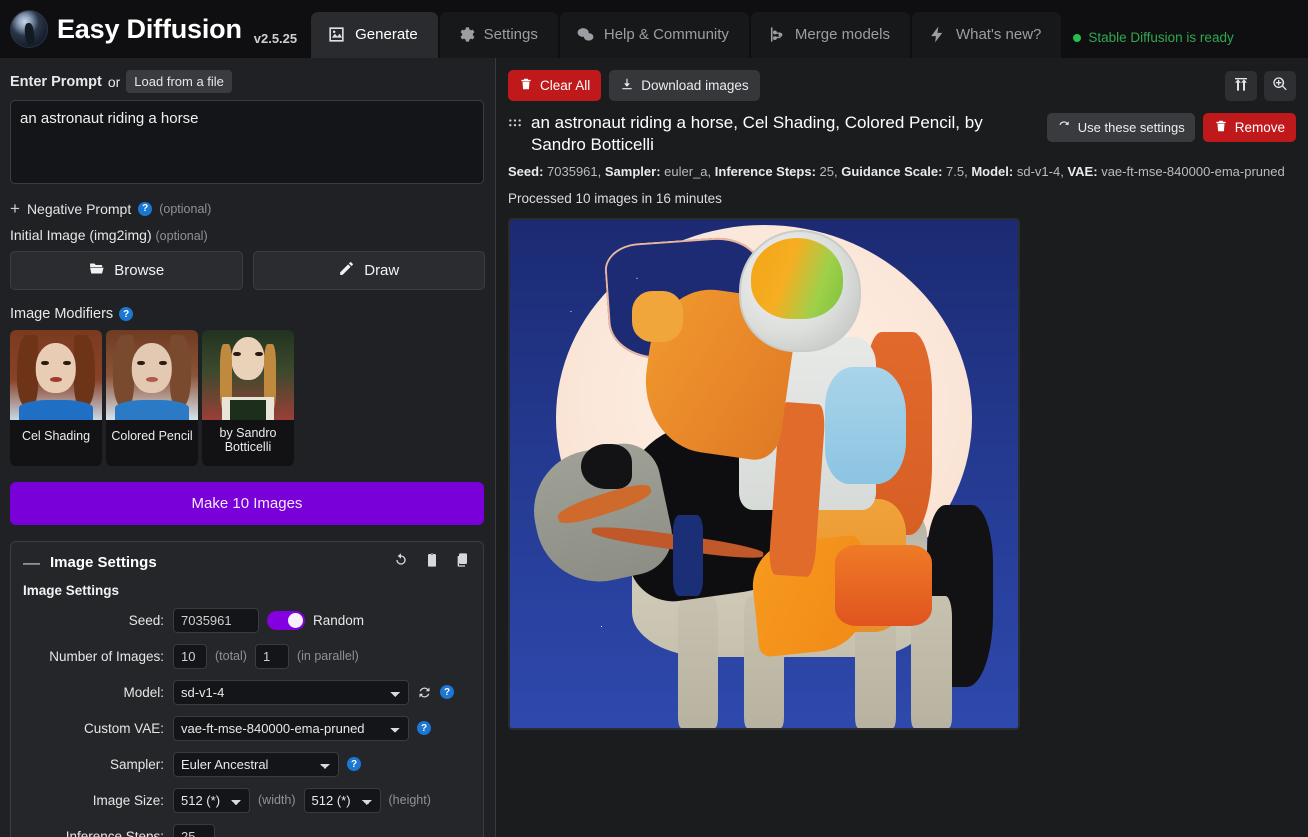 The height and width of the screenshot is (837, 1308). Describe the element at coordinates (830, 35) in the screenshot. I see `tab-merge-models: Merge models` at that location.